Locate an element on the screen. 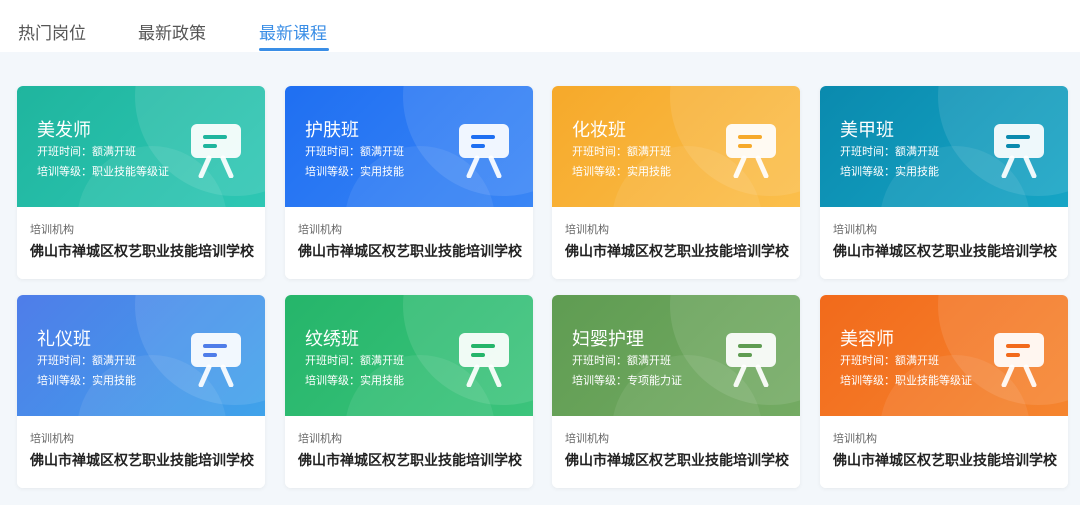  course-banner: 妇婴护理 开班时间：额满开班 培训等级：专项能力证 is located at coordinates (676, 355).